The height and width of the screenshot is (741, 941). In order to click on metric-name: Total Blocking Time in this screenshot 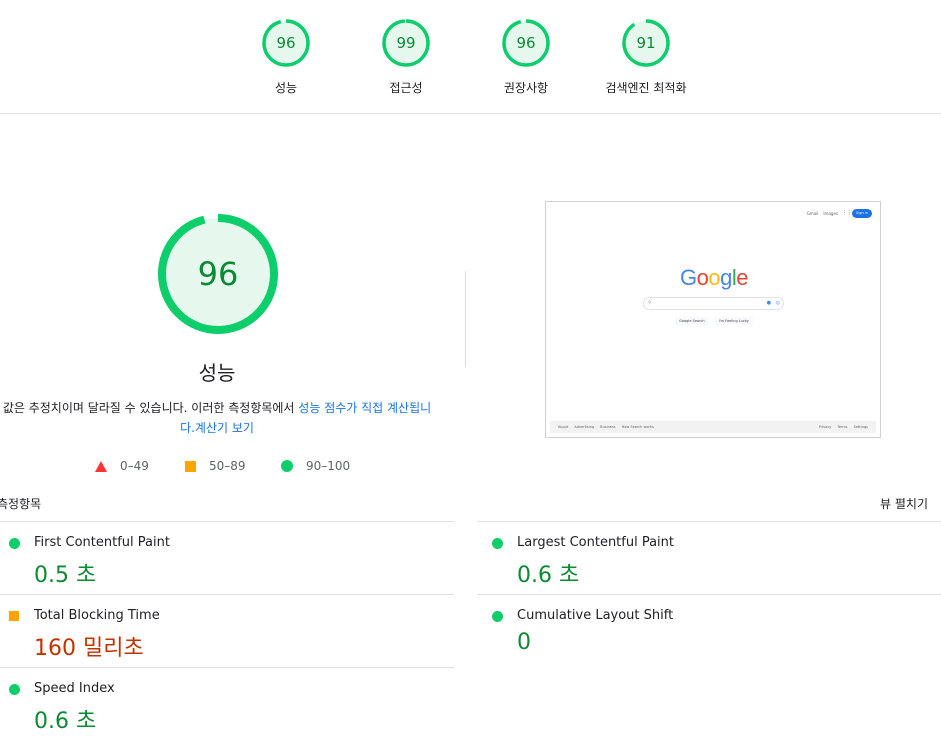, I will do `click(97, 615)`.